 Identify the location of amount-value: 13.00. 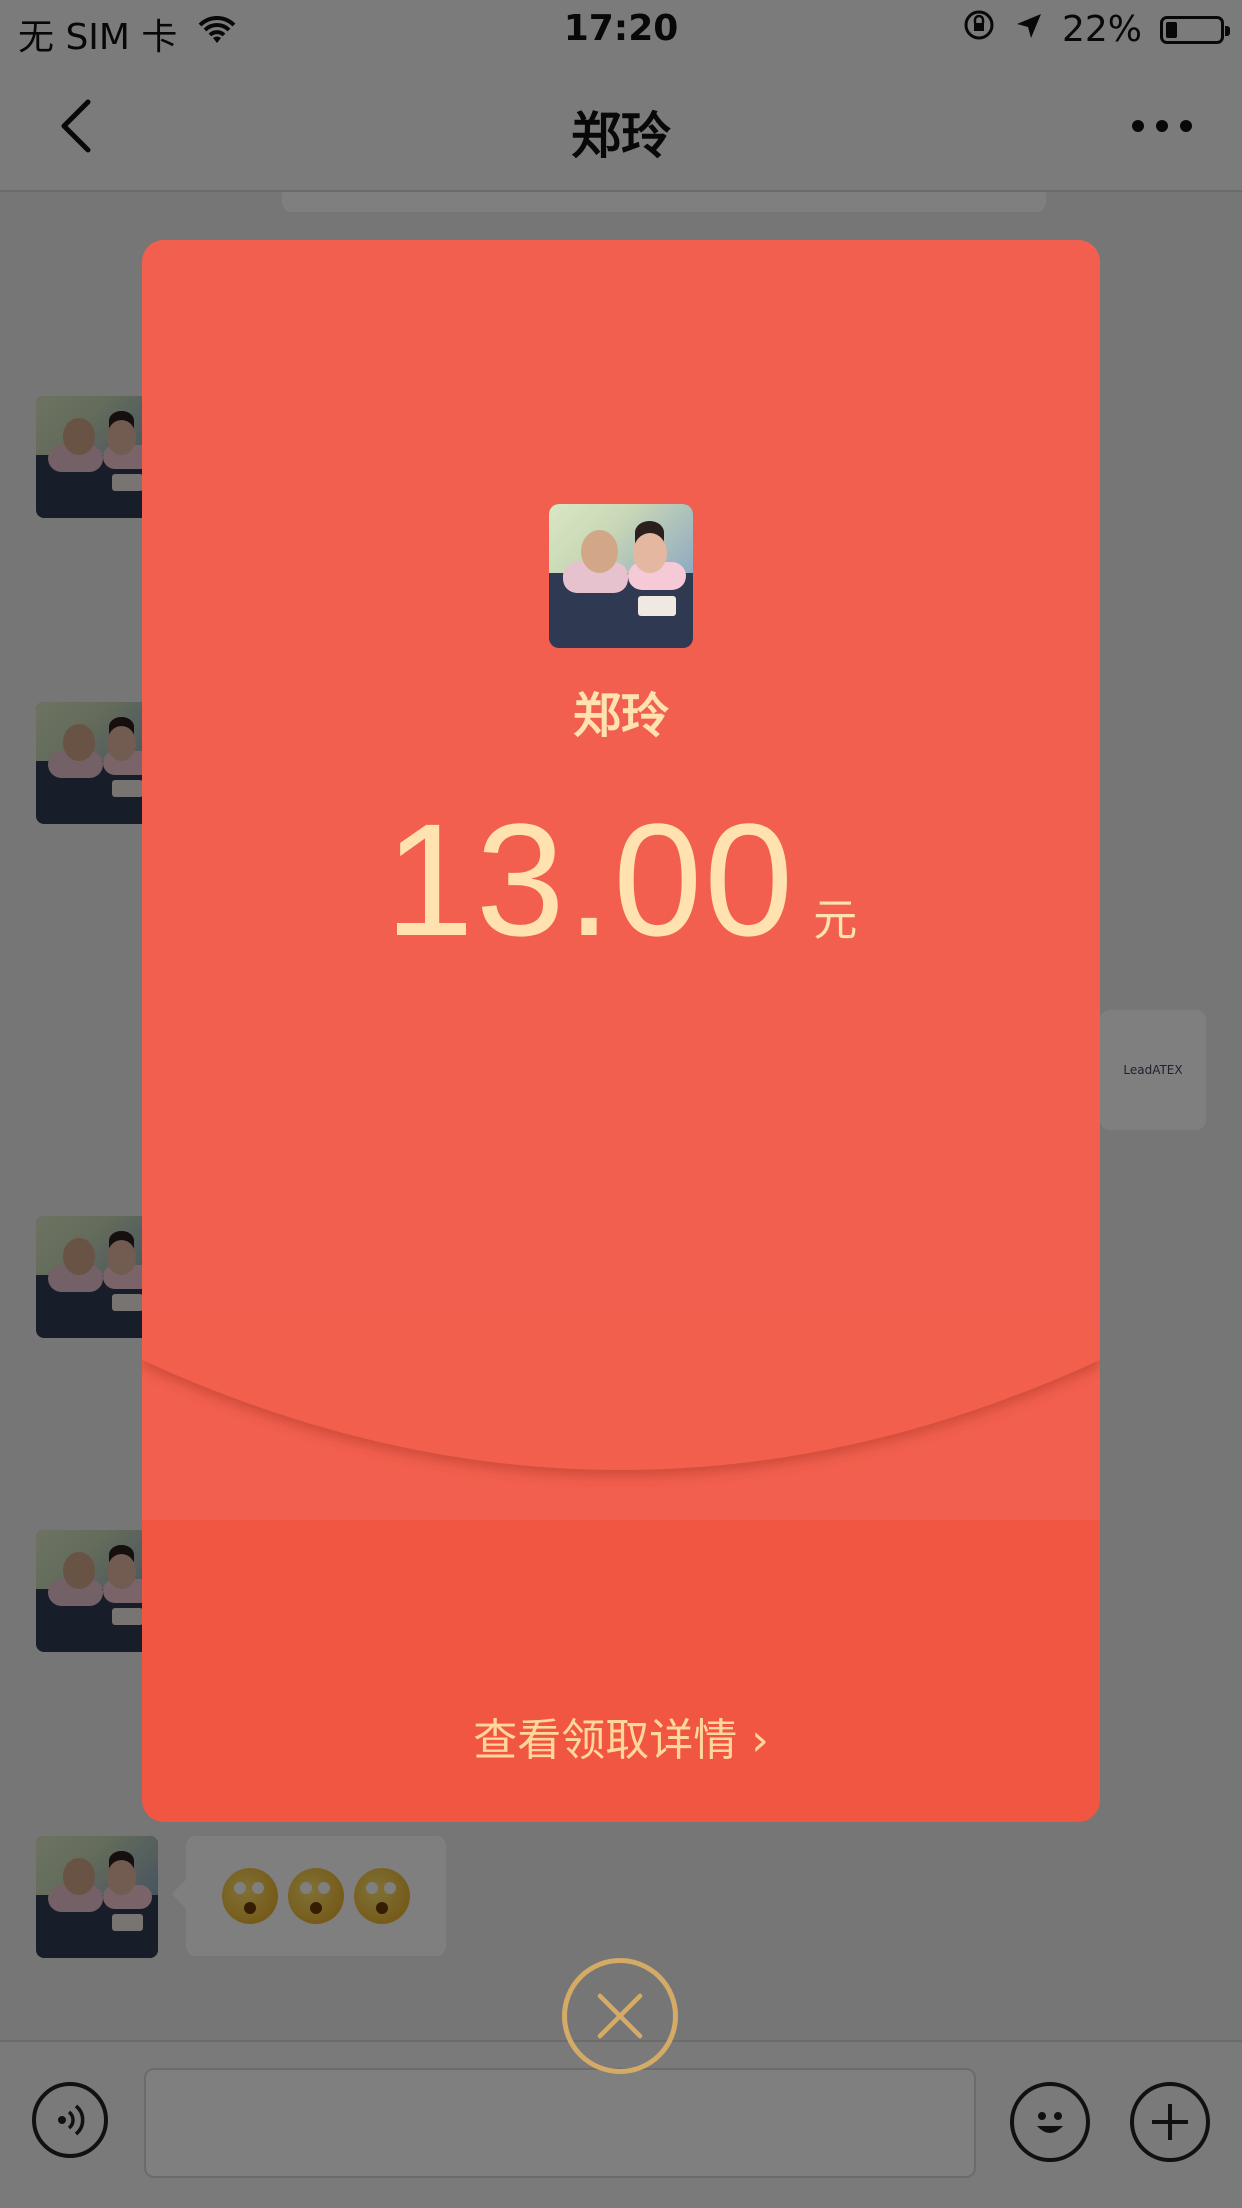
(590, 879).